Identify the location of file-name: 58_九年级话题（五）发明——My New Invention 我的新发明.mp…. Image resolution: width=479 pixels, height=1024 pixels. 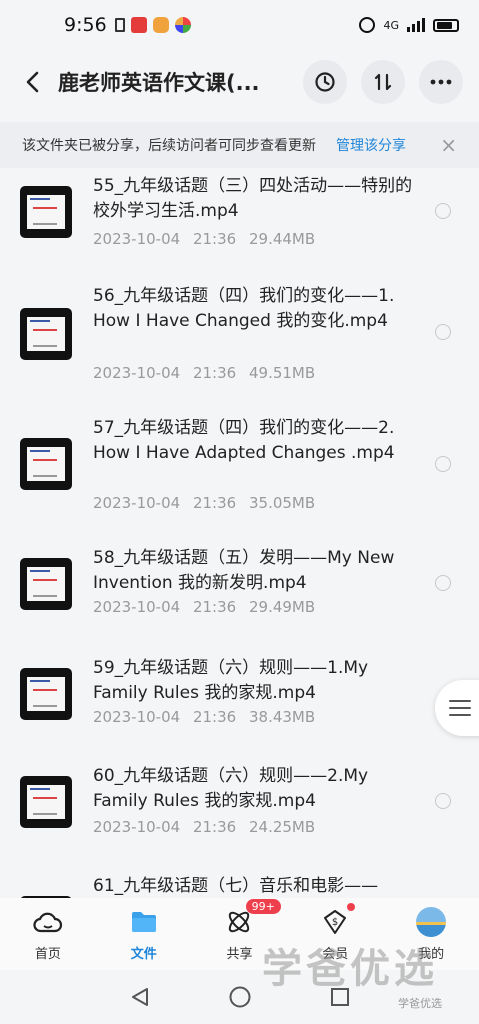
(244, 570).